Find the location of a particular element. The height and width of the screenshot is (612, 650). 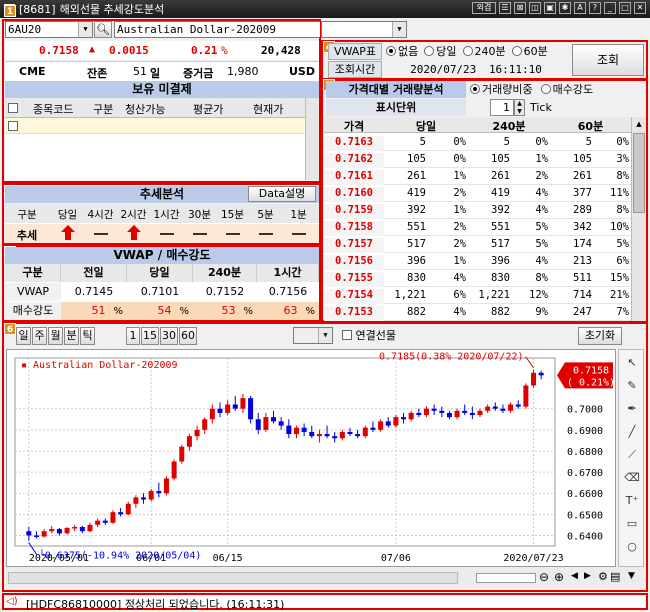

minute-button: 30 is located at coordinates (169, 336).